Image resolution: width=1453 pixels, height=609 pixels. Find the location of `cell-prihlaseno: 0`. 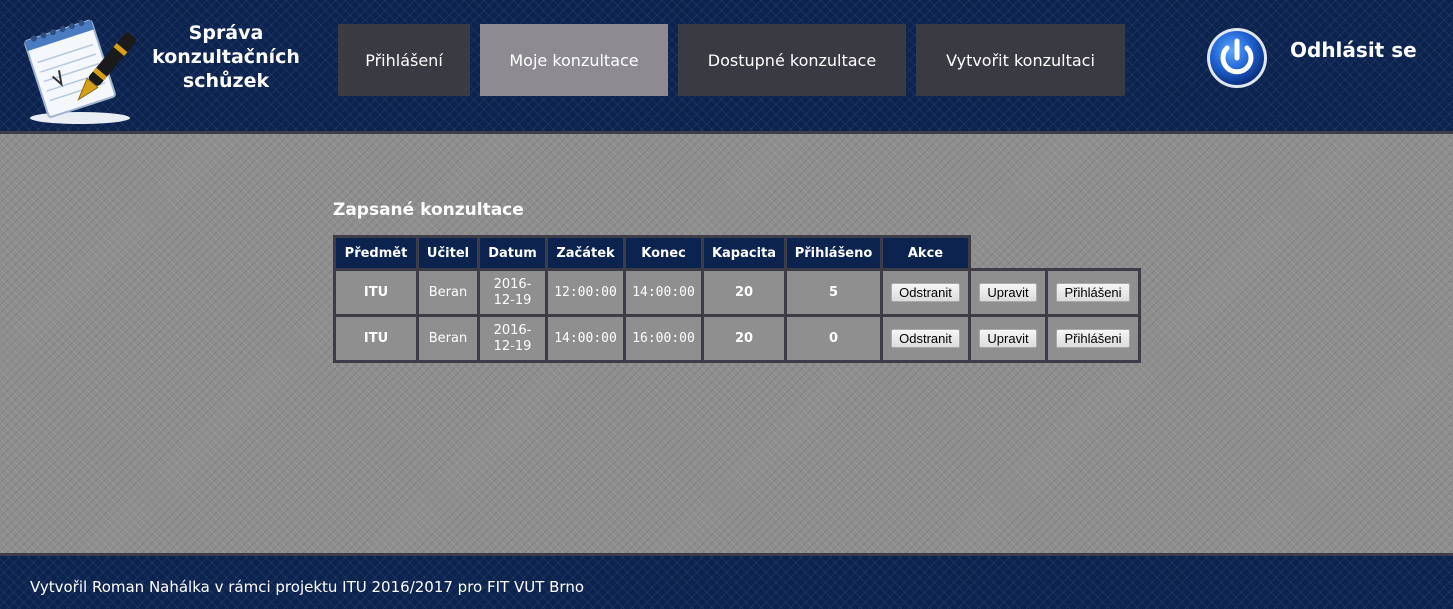

cell-prihlaseno: 0 is located at coordinates (833, 338).